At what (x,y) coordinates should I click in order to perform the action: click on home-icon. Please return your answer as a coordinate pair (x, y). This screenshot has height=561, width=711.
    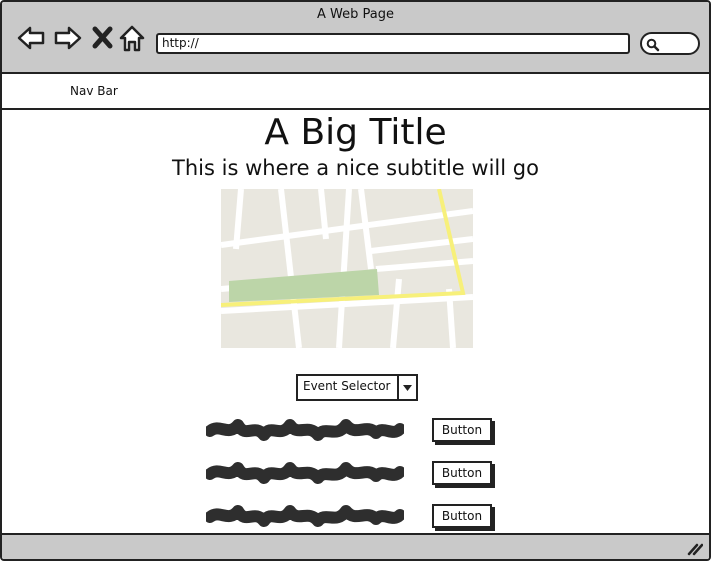
    Looking at the image, I should click on (132, 38).